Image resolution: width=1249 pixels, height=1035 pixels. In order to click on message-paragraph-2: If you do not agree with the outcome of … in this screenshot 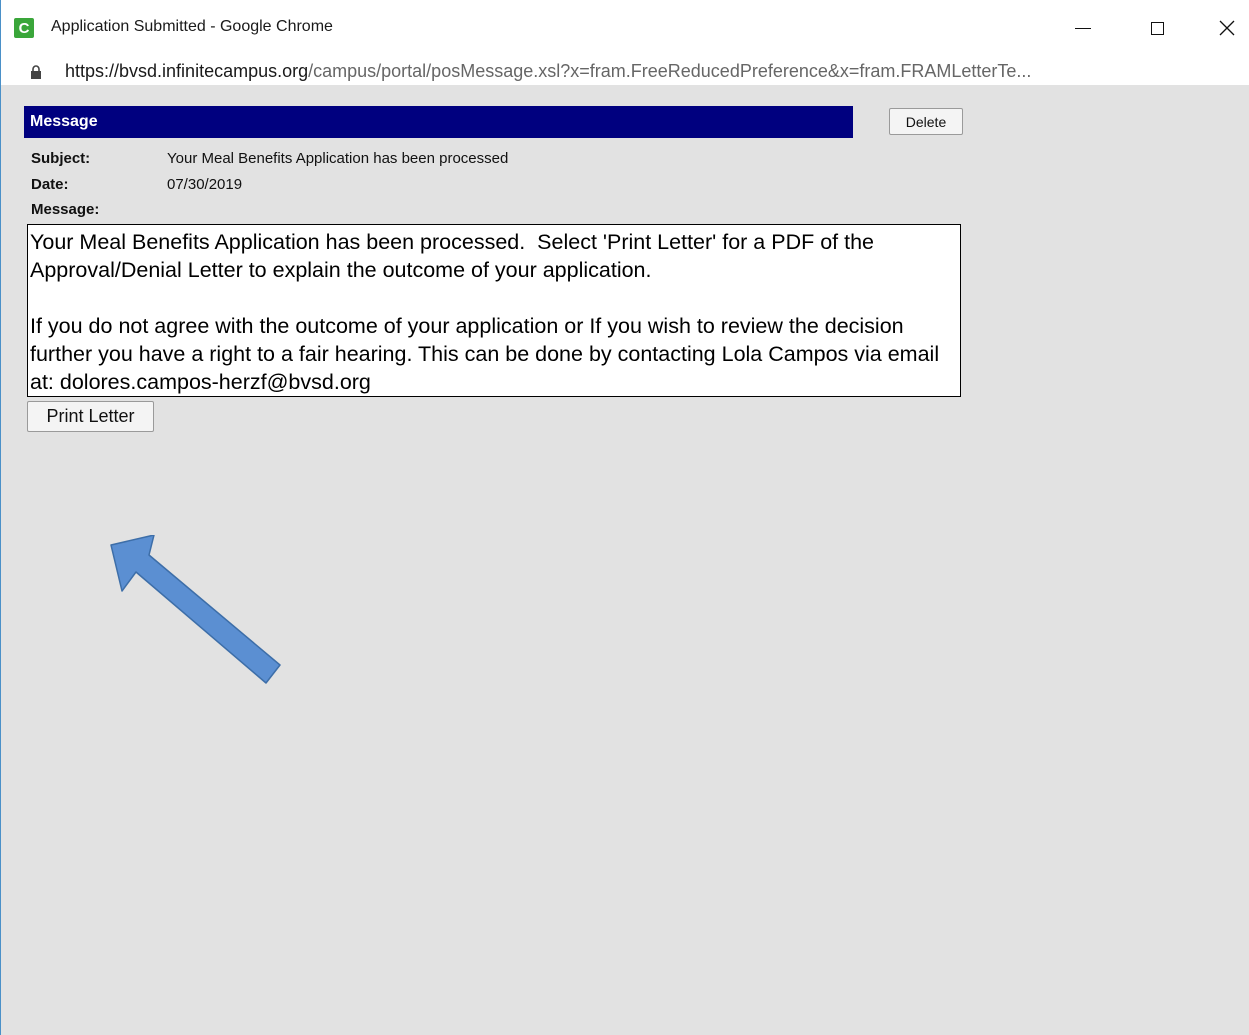, I will do `click(488, 354)`.